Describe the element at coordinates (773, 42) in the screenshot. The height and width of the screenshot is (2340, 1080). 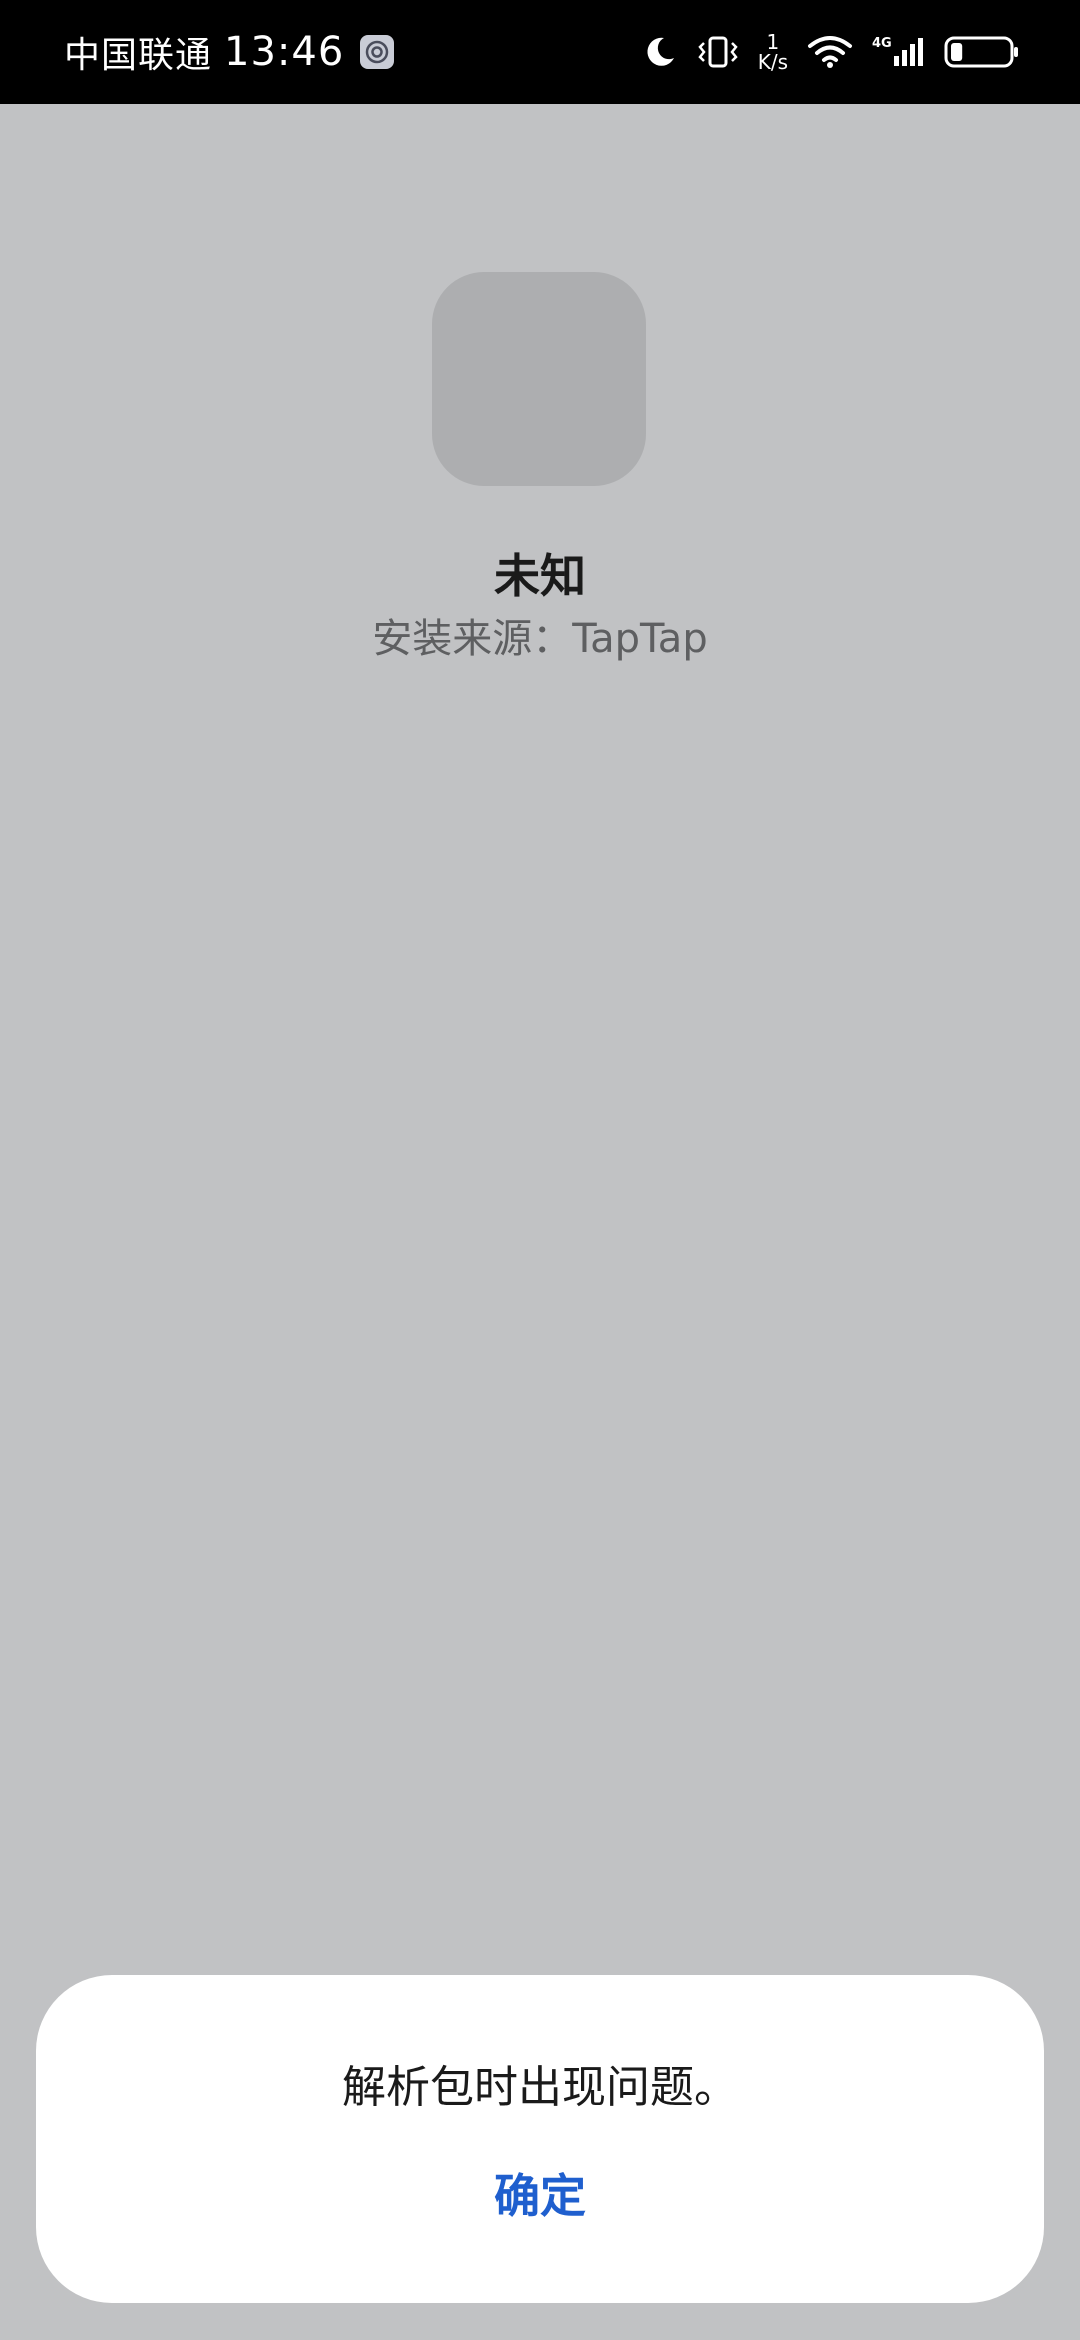
I see `network-speed-value: 1` at that location.